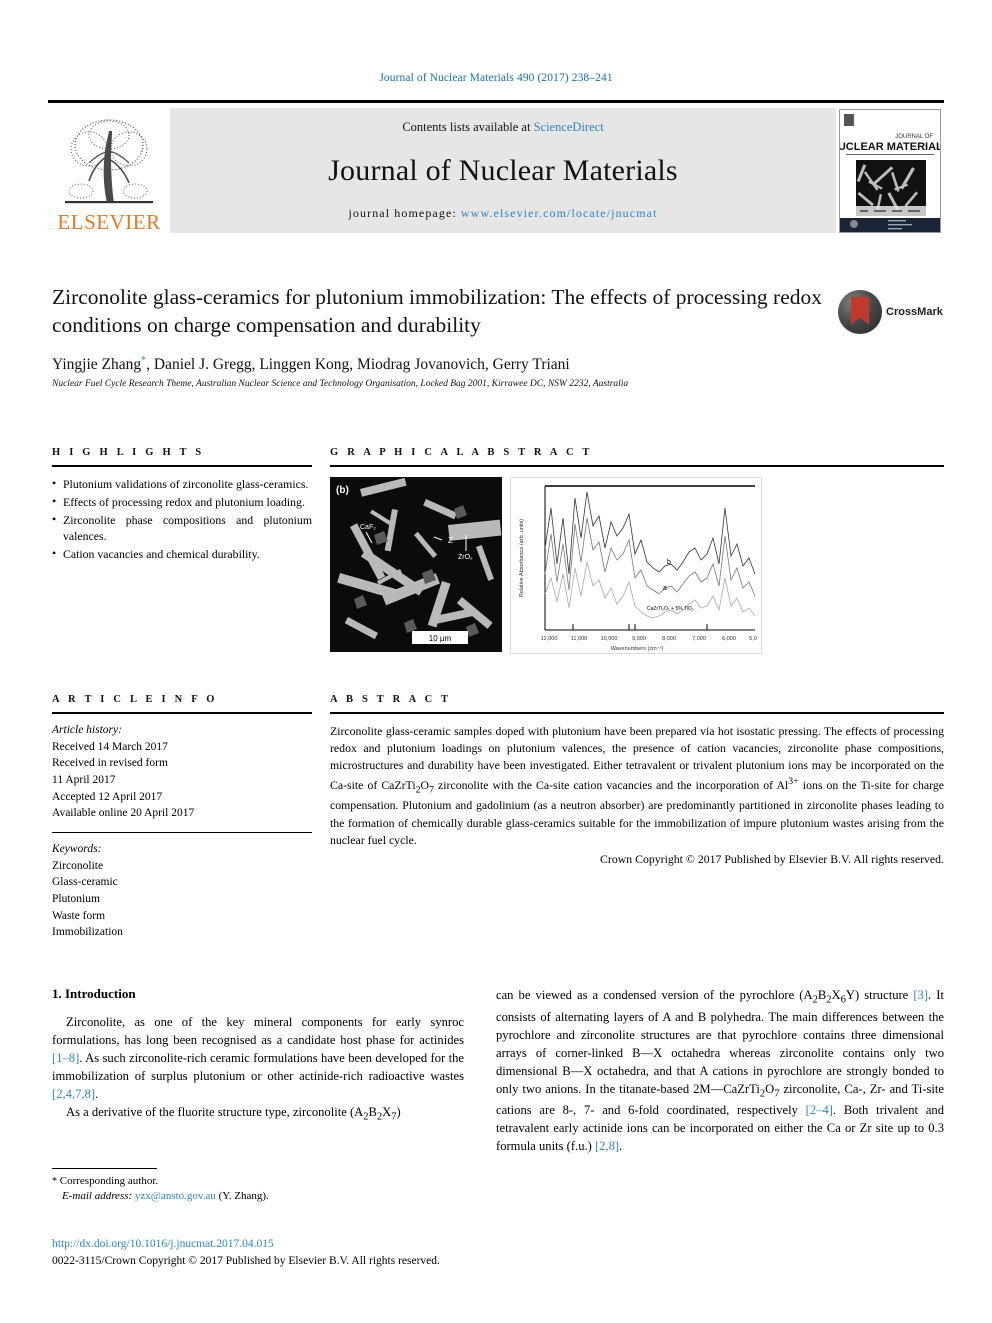 The width and height of the screenshot is (992, 1323). Describe the element at coordinates (104, 1168) in the screenshot. I see `footnote-rule` at that location.